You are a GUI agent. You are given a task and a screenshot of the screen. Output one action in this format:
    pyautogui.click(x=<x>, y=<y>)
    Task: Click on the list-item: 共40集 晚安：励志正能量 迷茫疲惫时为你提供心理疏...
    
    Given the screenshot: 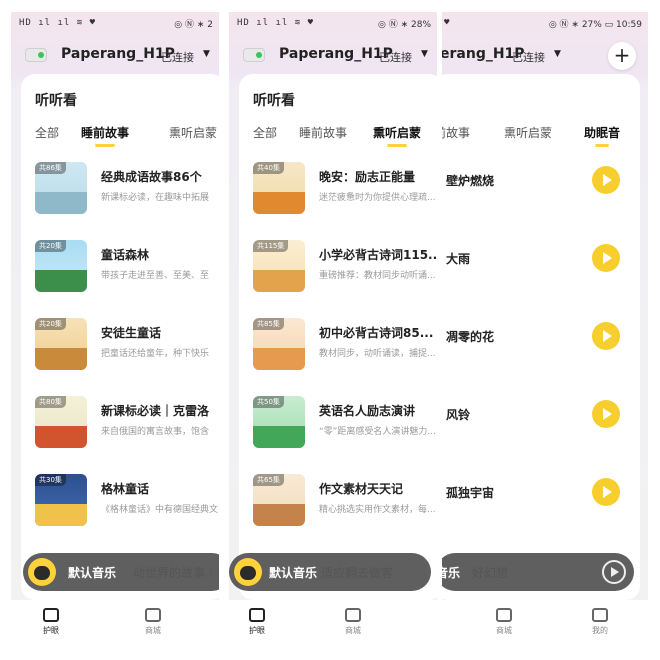 What is the action you would take?
    pyautogui.click(x=345, y=192)
    